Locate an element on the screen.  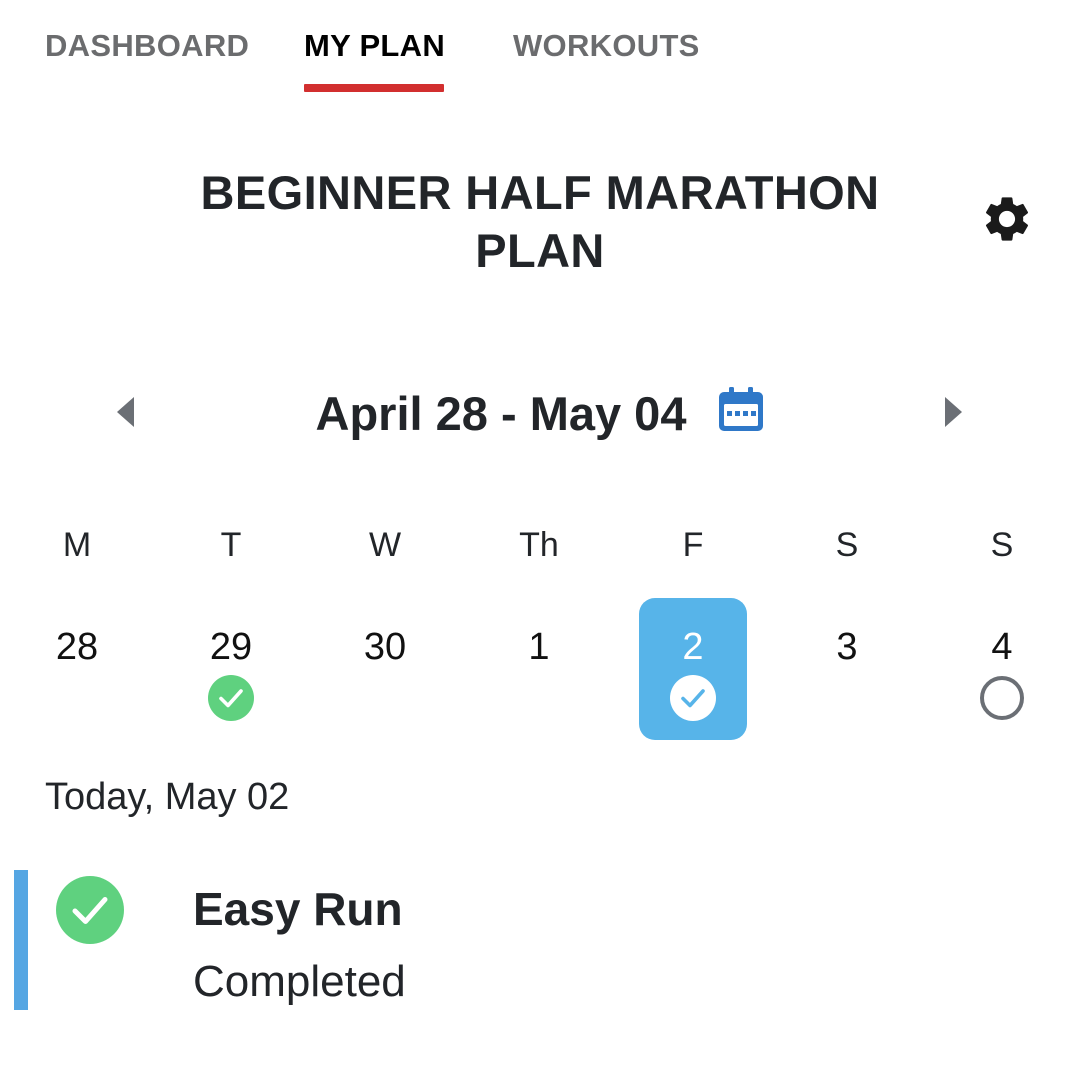
day-number: 1 is located at coordinates (539, 647).